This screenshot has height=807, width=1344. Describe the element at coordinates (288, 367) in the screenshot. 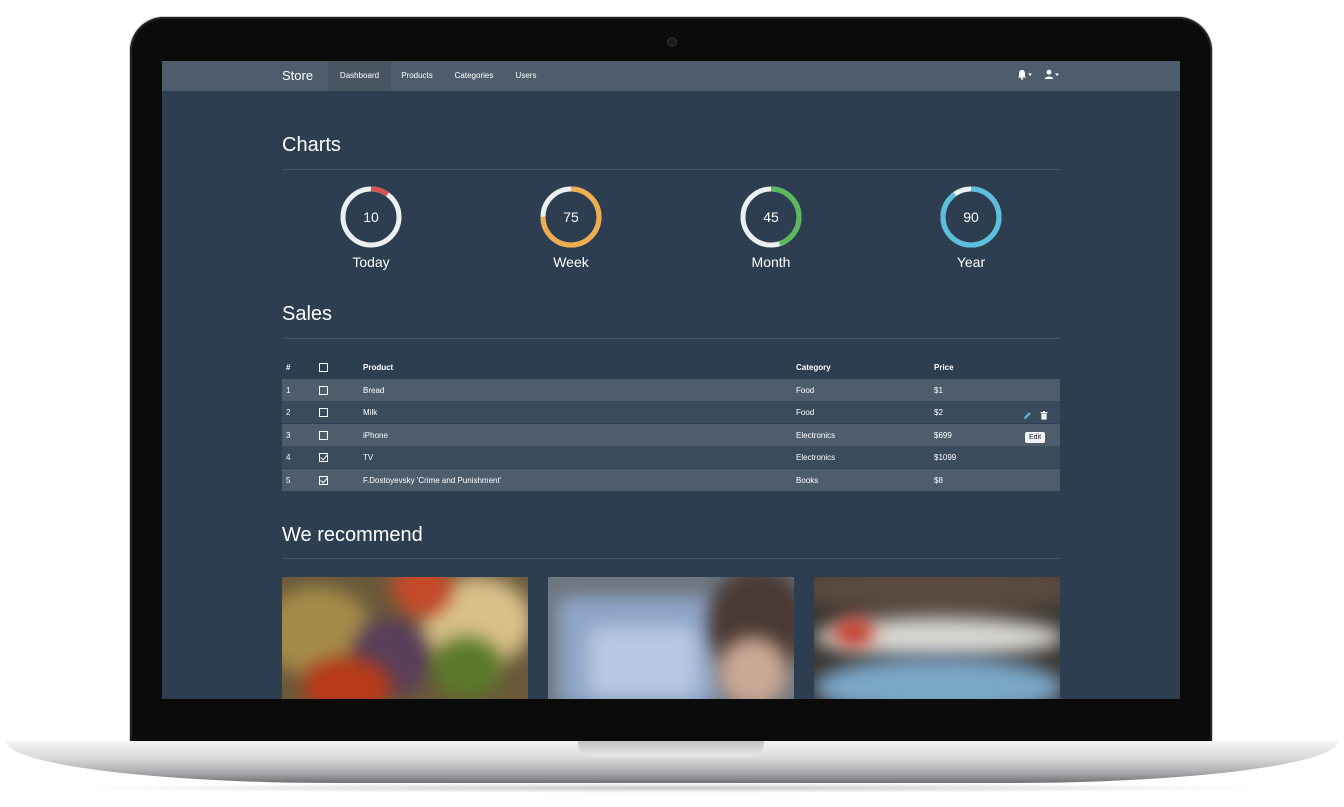

I see `header-num: #` at that location.